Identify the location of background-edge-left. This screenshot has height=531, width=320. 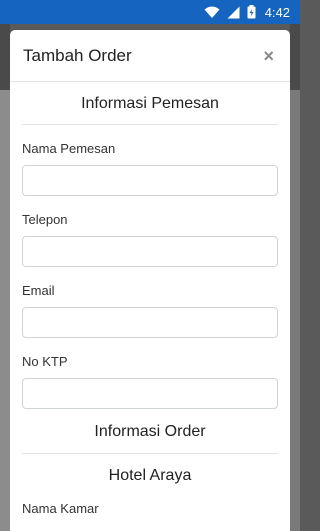
(5, 310).